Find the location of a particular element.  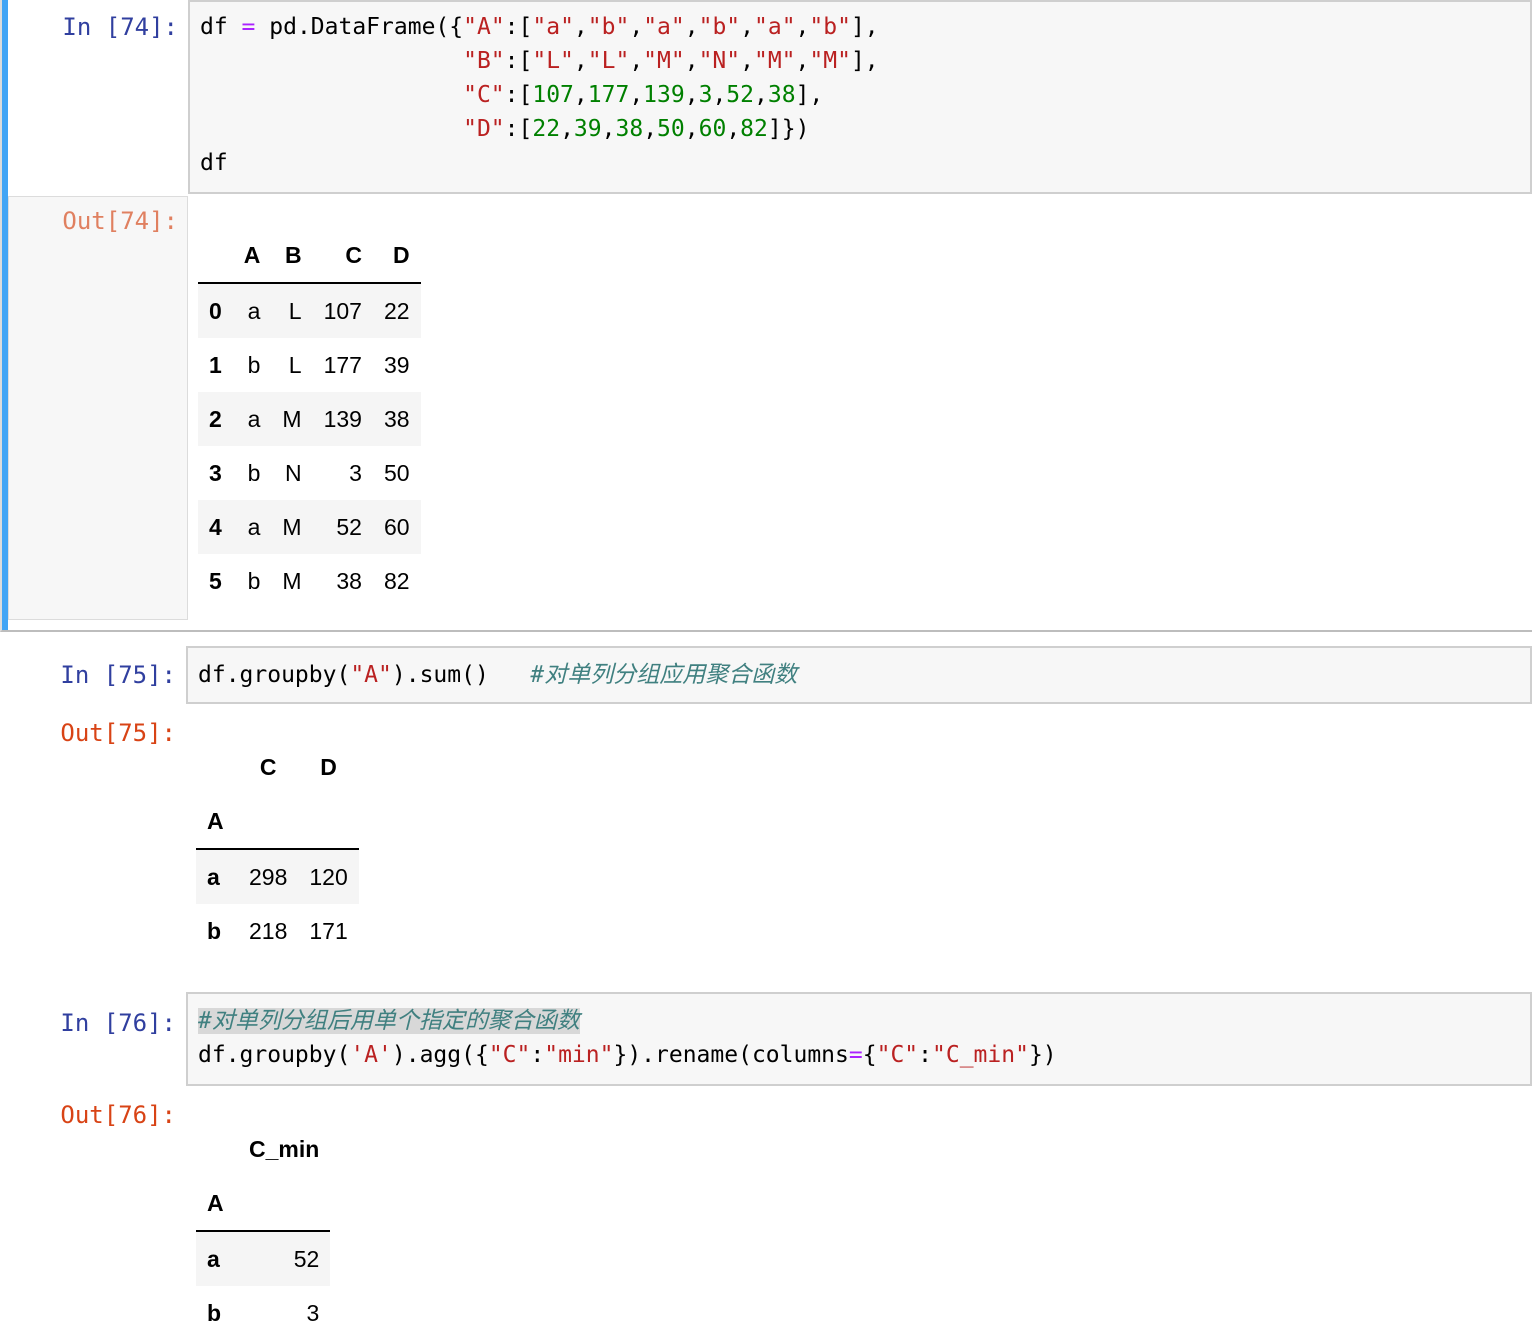

table-cell: 60 is located at coordinates (396, 526).